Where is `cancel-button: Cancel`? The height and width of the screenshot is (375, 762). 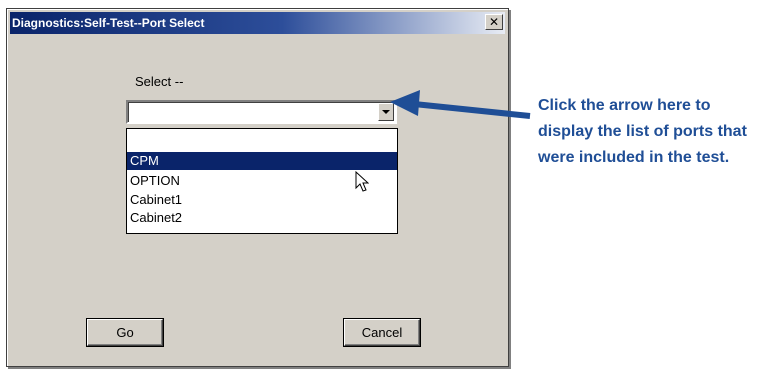
cancel-button: Cancel is located at coordinates (382, 332).